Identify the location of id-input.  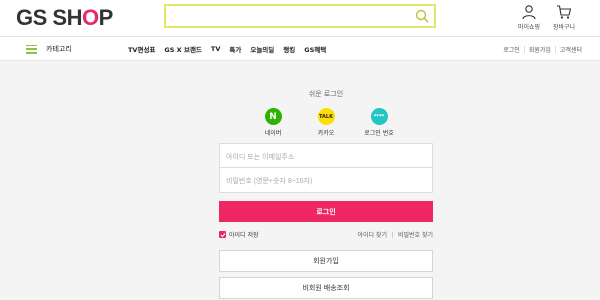
(326, 157).